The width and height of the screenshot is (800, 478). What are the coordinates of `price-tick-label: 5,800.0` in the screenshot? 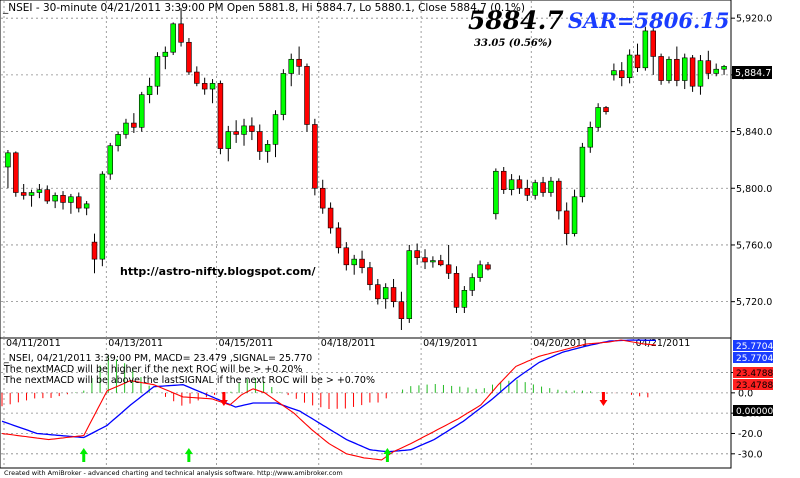 It's located at (754, 189).